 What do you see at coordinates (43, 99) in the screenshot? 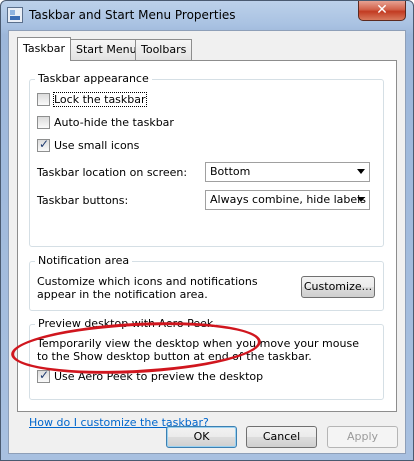
I see `lock-taskbar-checkbox` at bounding box center [43, 99].